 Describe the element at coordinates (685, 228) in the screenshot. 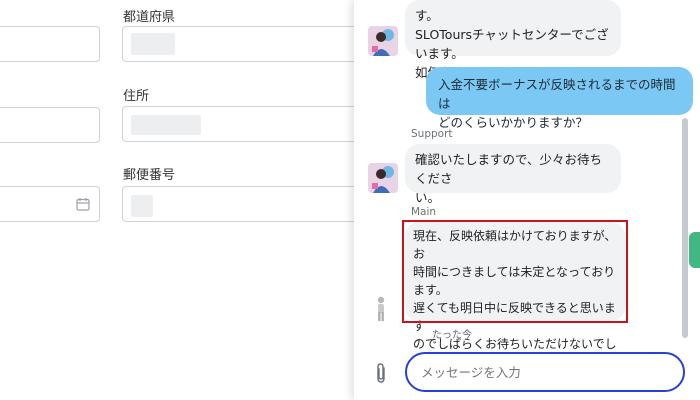

I see `chat-scrollbar` at that location.